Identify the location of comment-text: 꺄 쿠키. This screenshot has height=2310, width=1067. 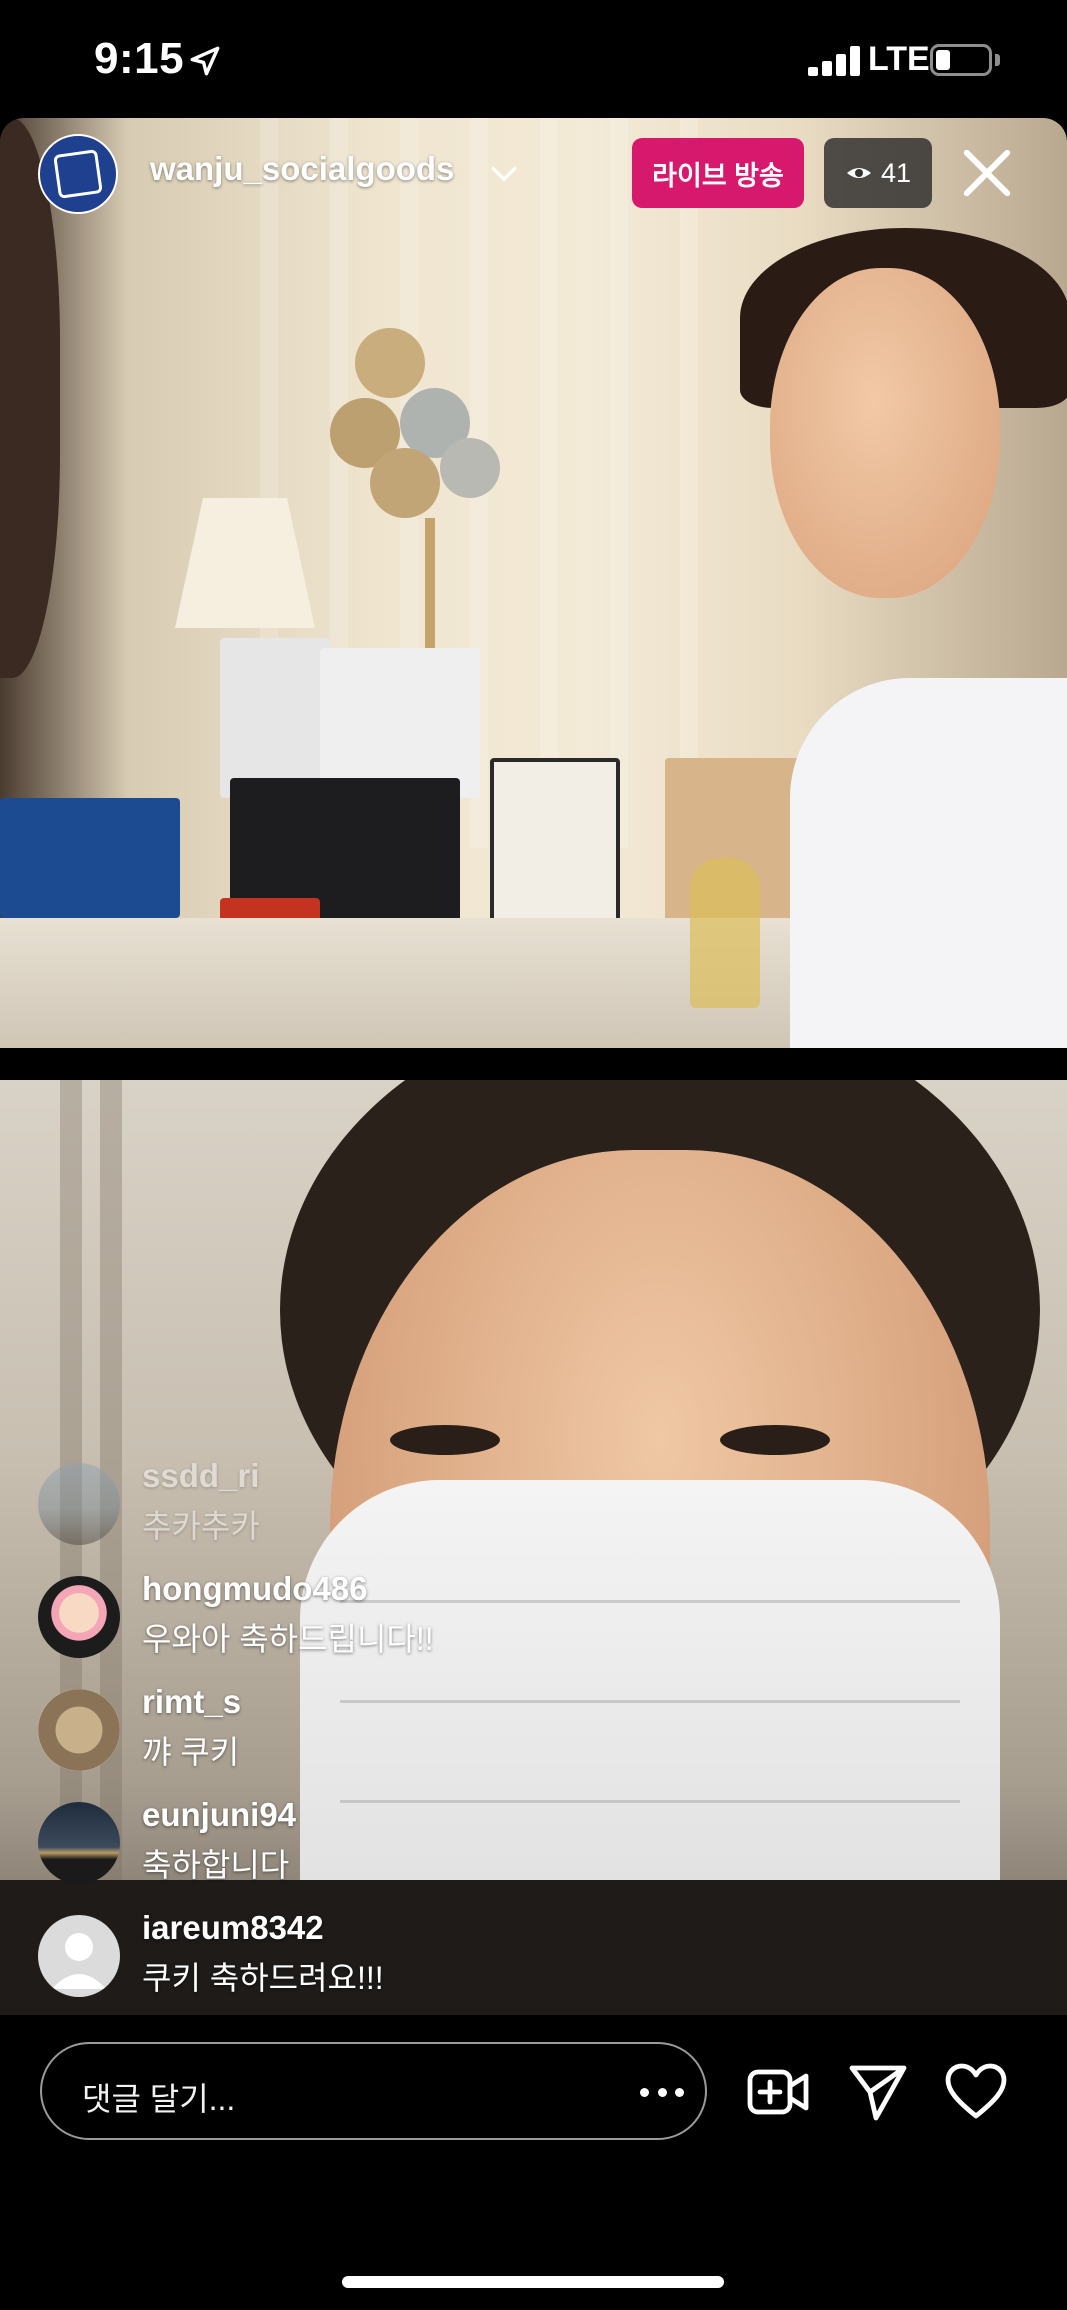
(191, 1752).